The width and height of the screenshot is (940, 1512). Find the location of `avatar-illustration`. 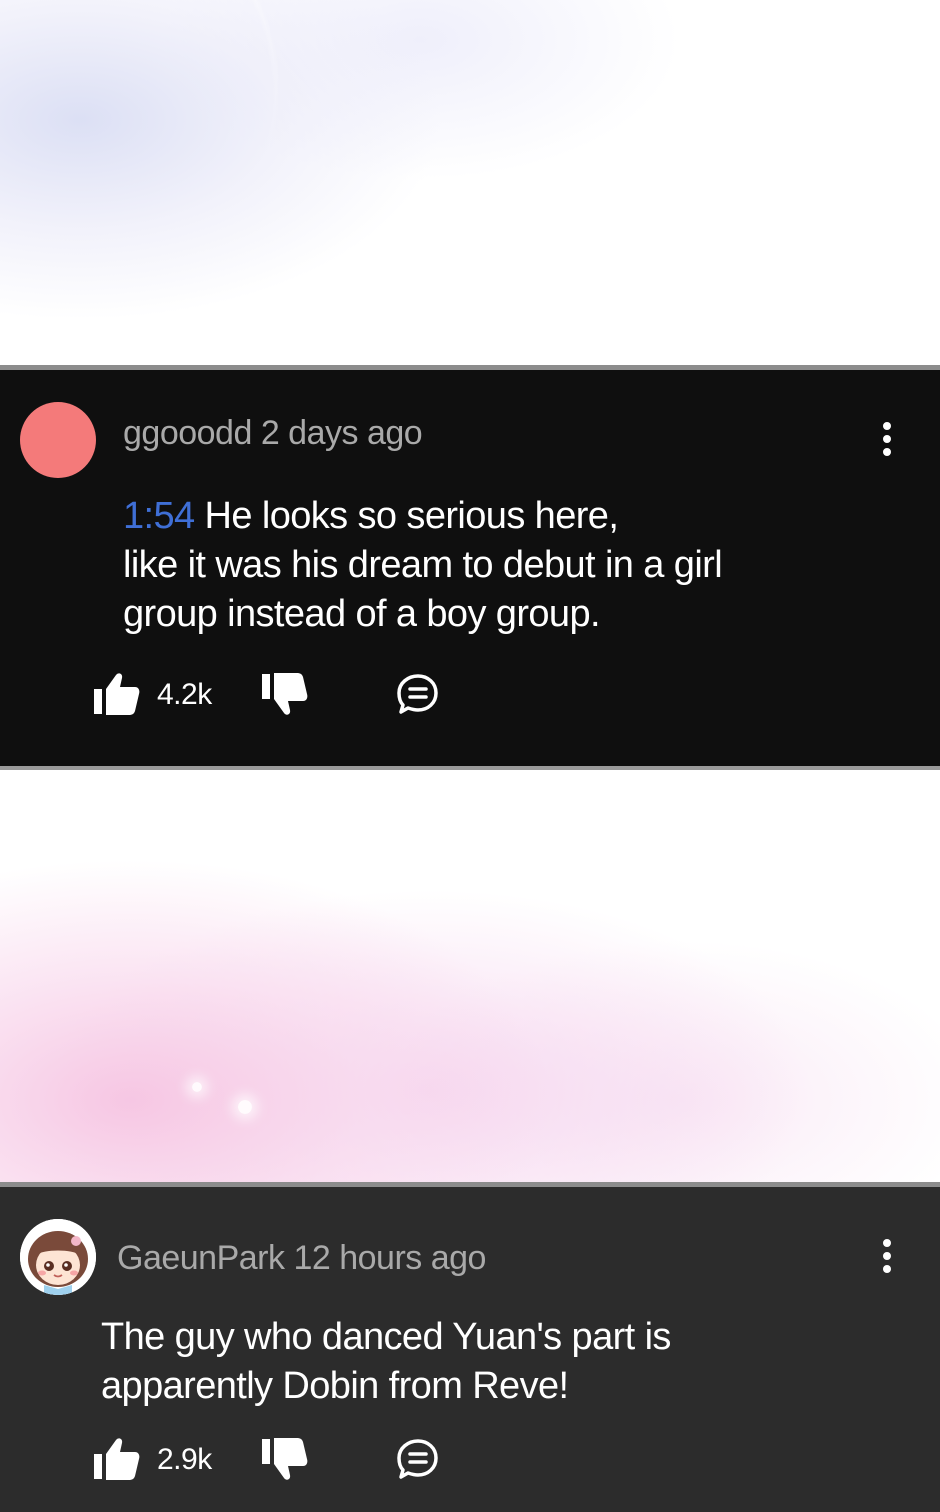

avatar-illustration is located at coordinates (58, 1257).